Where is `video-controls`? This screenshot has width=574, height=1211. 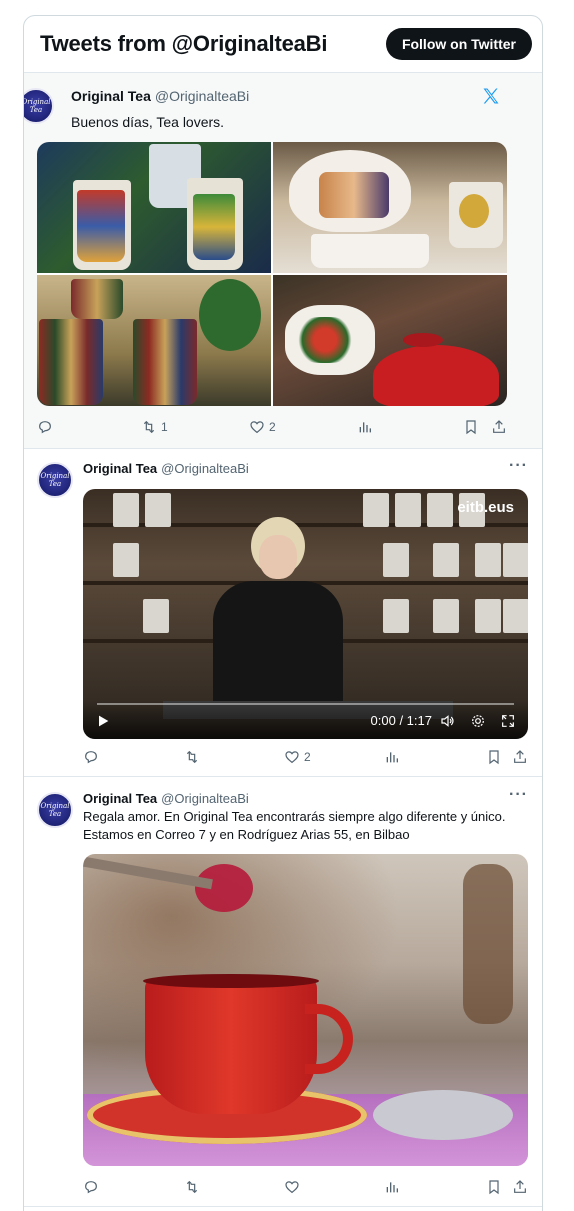 video-controls is located at coordinates (305, 720).